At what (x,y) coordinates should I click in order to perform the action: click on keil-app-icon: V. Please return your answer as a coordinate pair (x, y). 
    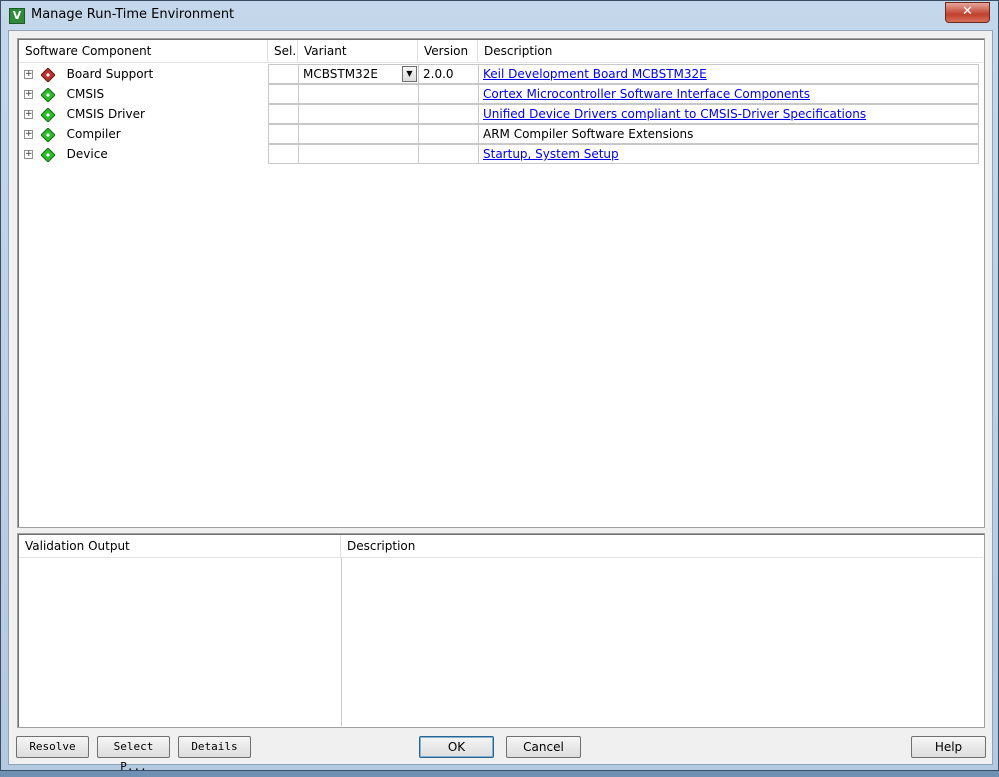
    Looking at the image, I should click on (17, 16).